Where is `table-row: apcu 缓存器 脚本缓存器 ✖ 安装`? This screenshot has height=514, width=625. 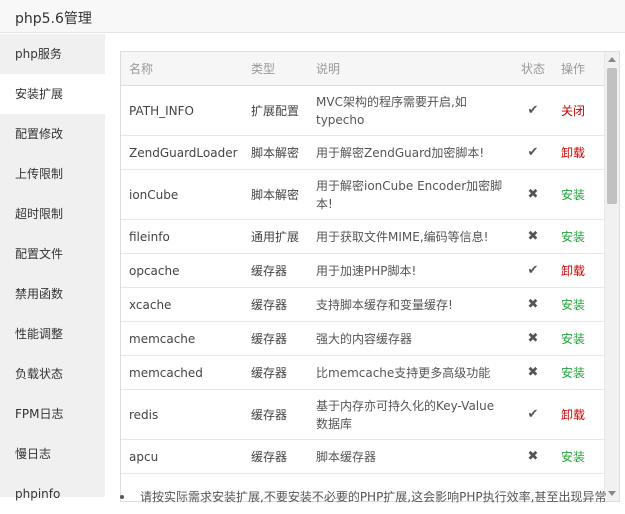
table-row: apcu 缓存器 脚本缓存器 ✖ 安装 is located at coordinates (363, 456).